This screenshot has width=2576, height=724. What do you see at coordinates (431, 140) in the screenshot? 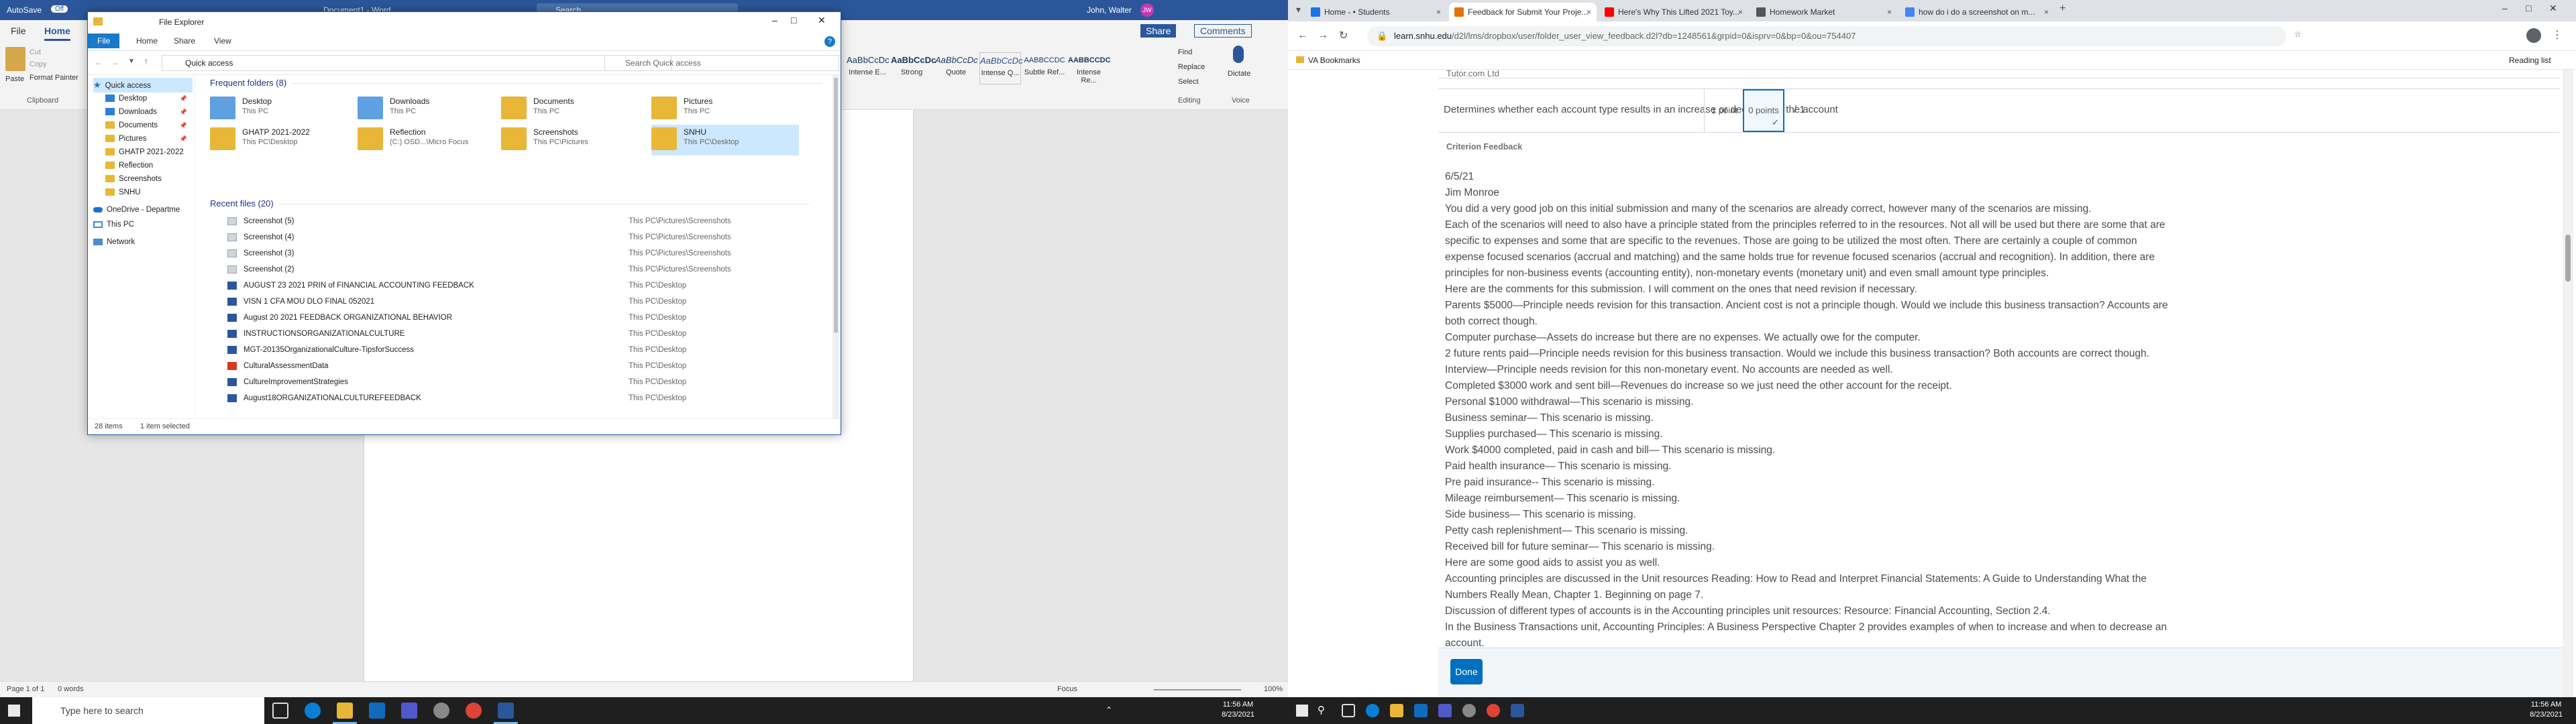
I see `frequent-folder-reflection: Reflection (C:) OSD...\Micro Focus` at bounding box center [431, 140].